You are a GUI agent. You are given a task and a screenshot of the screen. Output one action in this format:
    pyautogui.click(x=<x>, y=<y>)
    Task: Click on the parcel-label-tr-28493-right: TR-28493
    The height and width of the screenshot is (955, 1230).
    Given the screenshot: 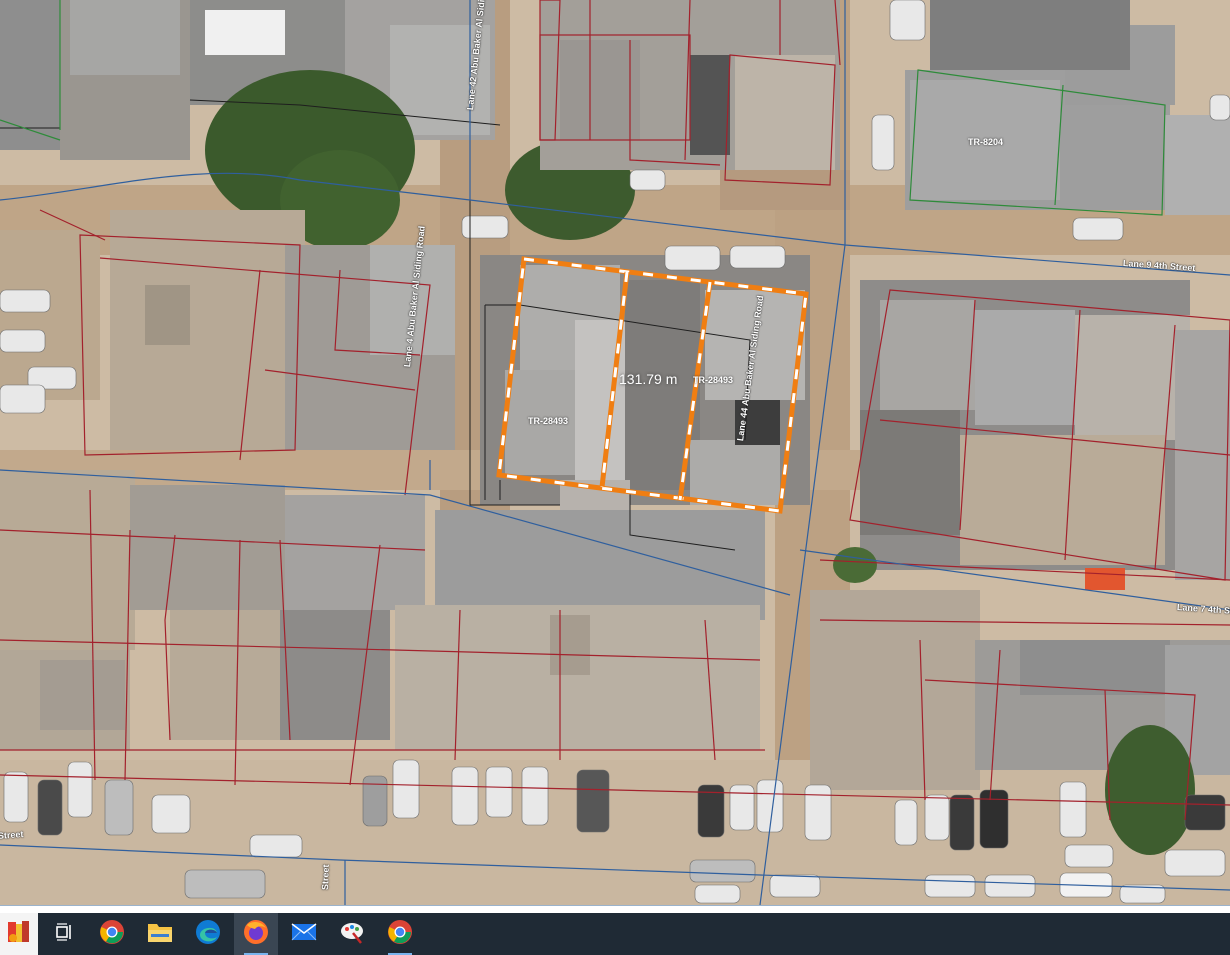 What is the action you would take?
    pyautogui.click(x=713, y=380)
    